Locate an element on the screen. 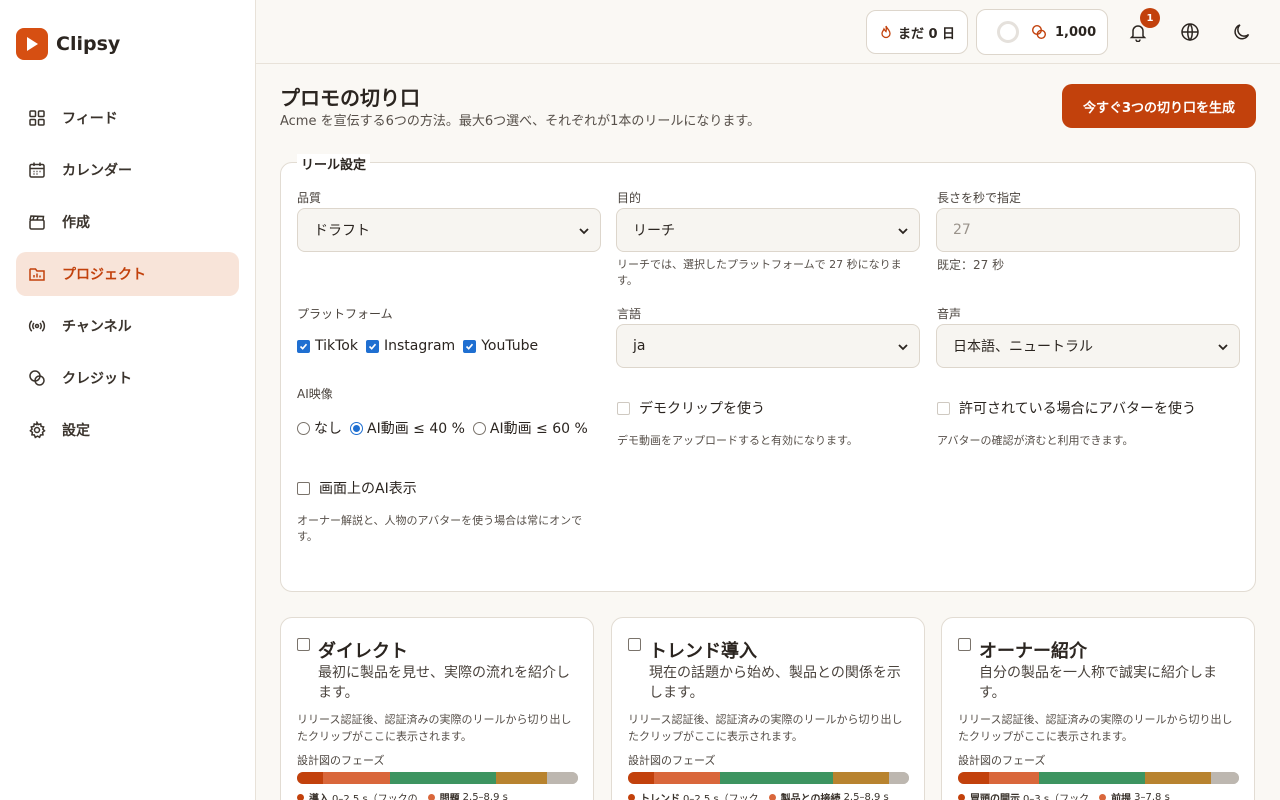 This screenshot has height=800, width=1280. length-label: 長さを秒で指定 is located at coordinates (979, 198).